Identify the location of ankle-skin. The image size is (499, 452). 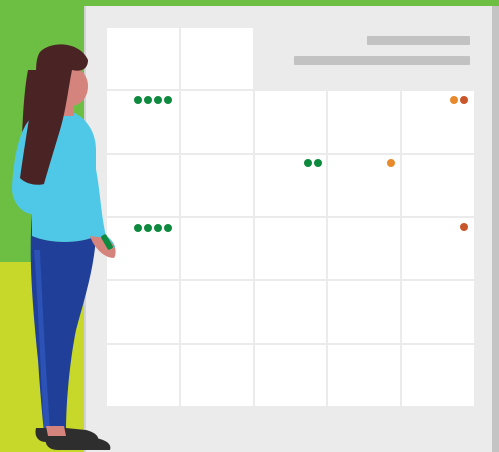
(56, 431).